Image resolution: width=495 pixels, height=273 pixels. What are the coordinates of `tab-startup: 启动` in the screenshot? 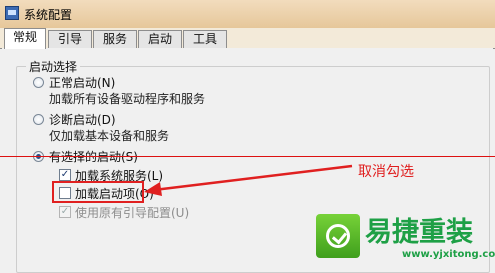 It's located at (160, 39).